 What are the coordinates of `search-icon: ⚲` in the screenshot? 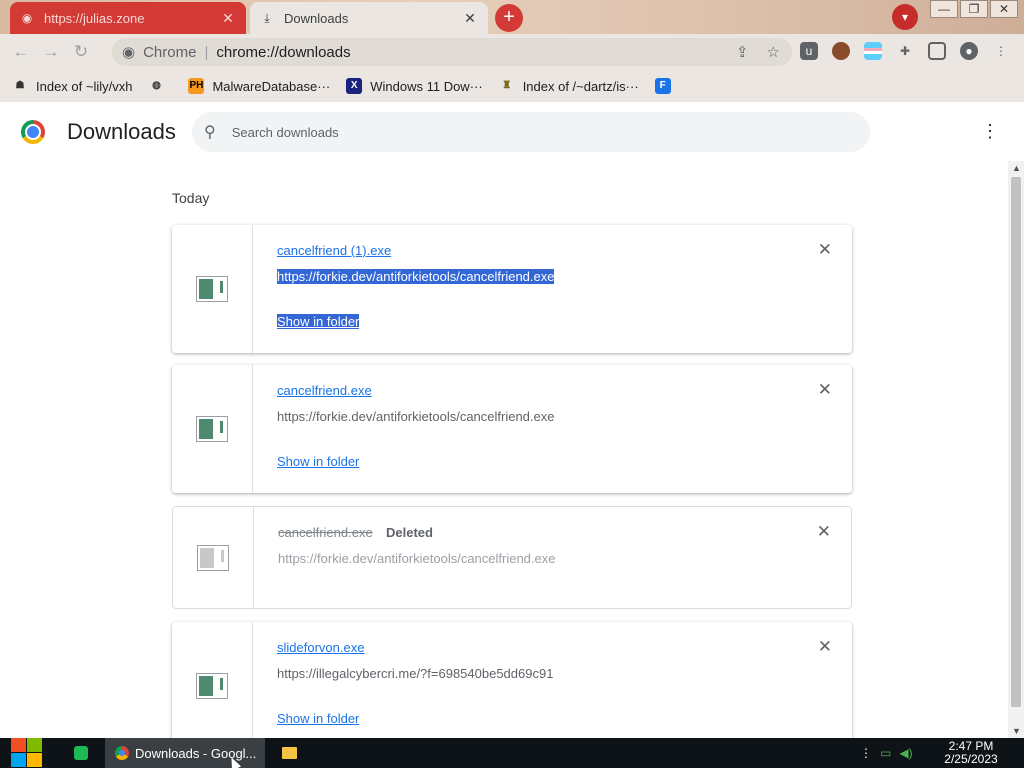 It's located at (210, 132).